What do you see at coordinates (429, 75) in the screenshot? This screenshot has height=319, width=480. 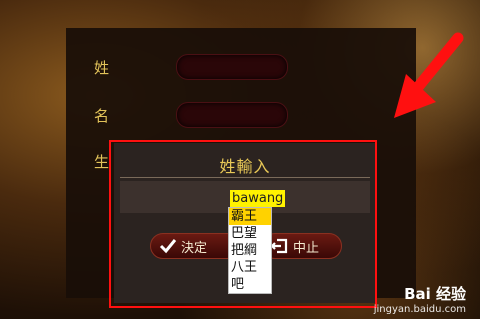 I see `red-arrow-icon` at bounding box center [429, 75].